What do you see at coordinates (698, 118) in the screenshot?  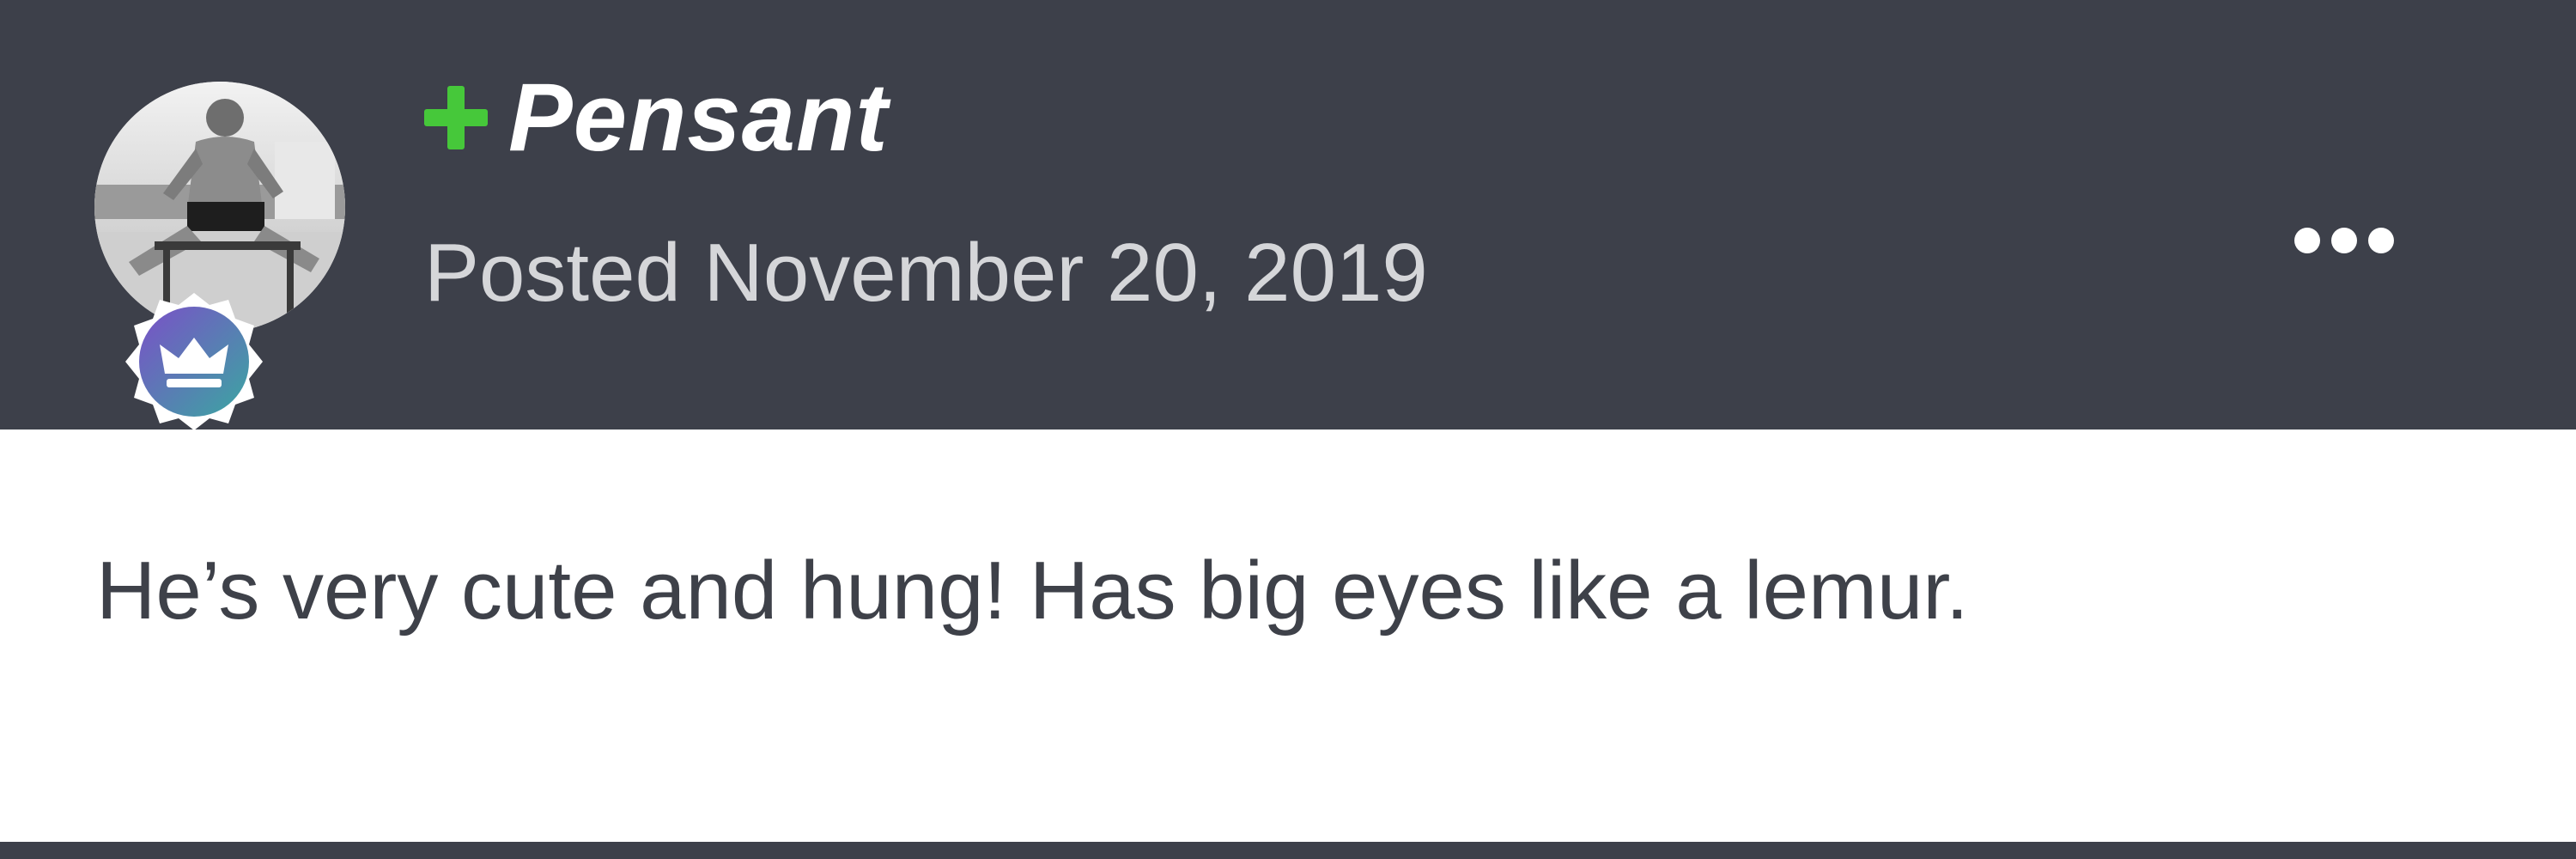 I see `author-name: Pensant` at bounding box center [698, 118].